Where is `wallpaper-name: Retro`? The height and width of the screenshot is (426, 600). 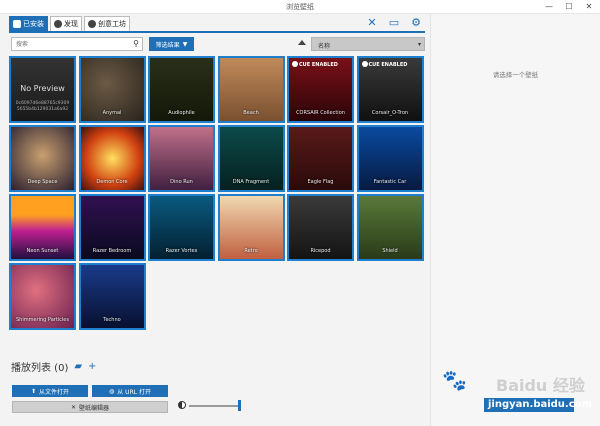 wallpaper-name: Retro is located at coordinates (251, 251).